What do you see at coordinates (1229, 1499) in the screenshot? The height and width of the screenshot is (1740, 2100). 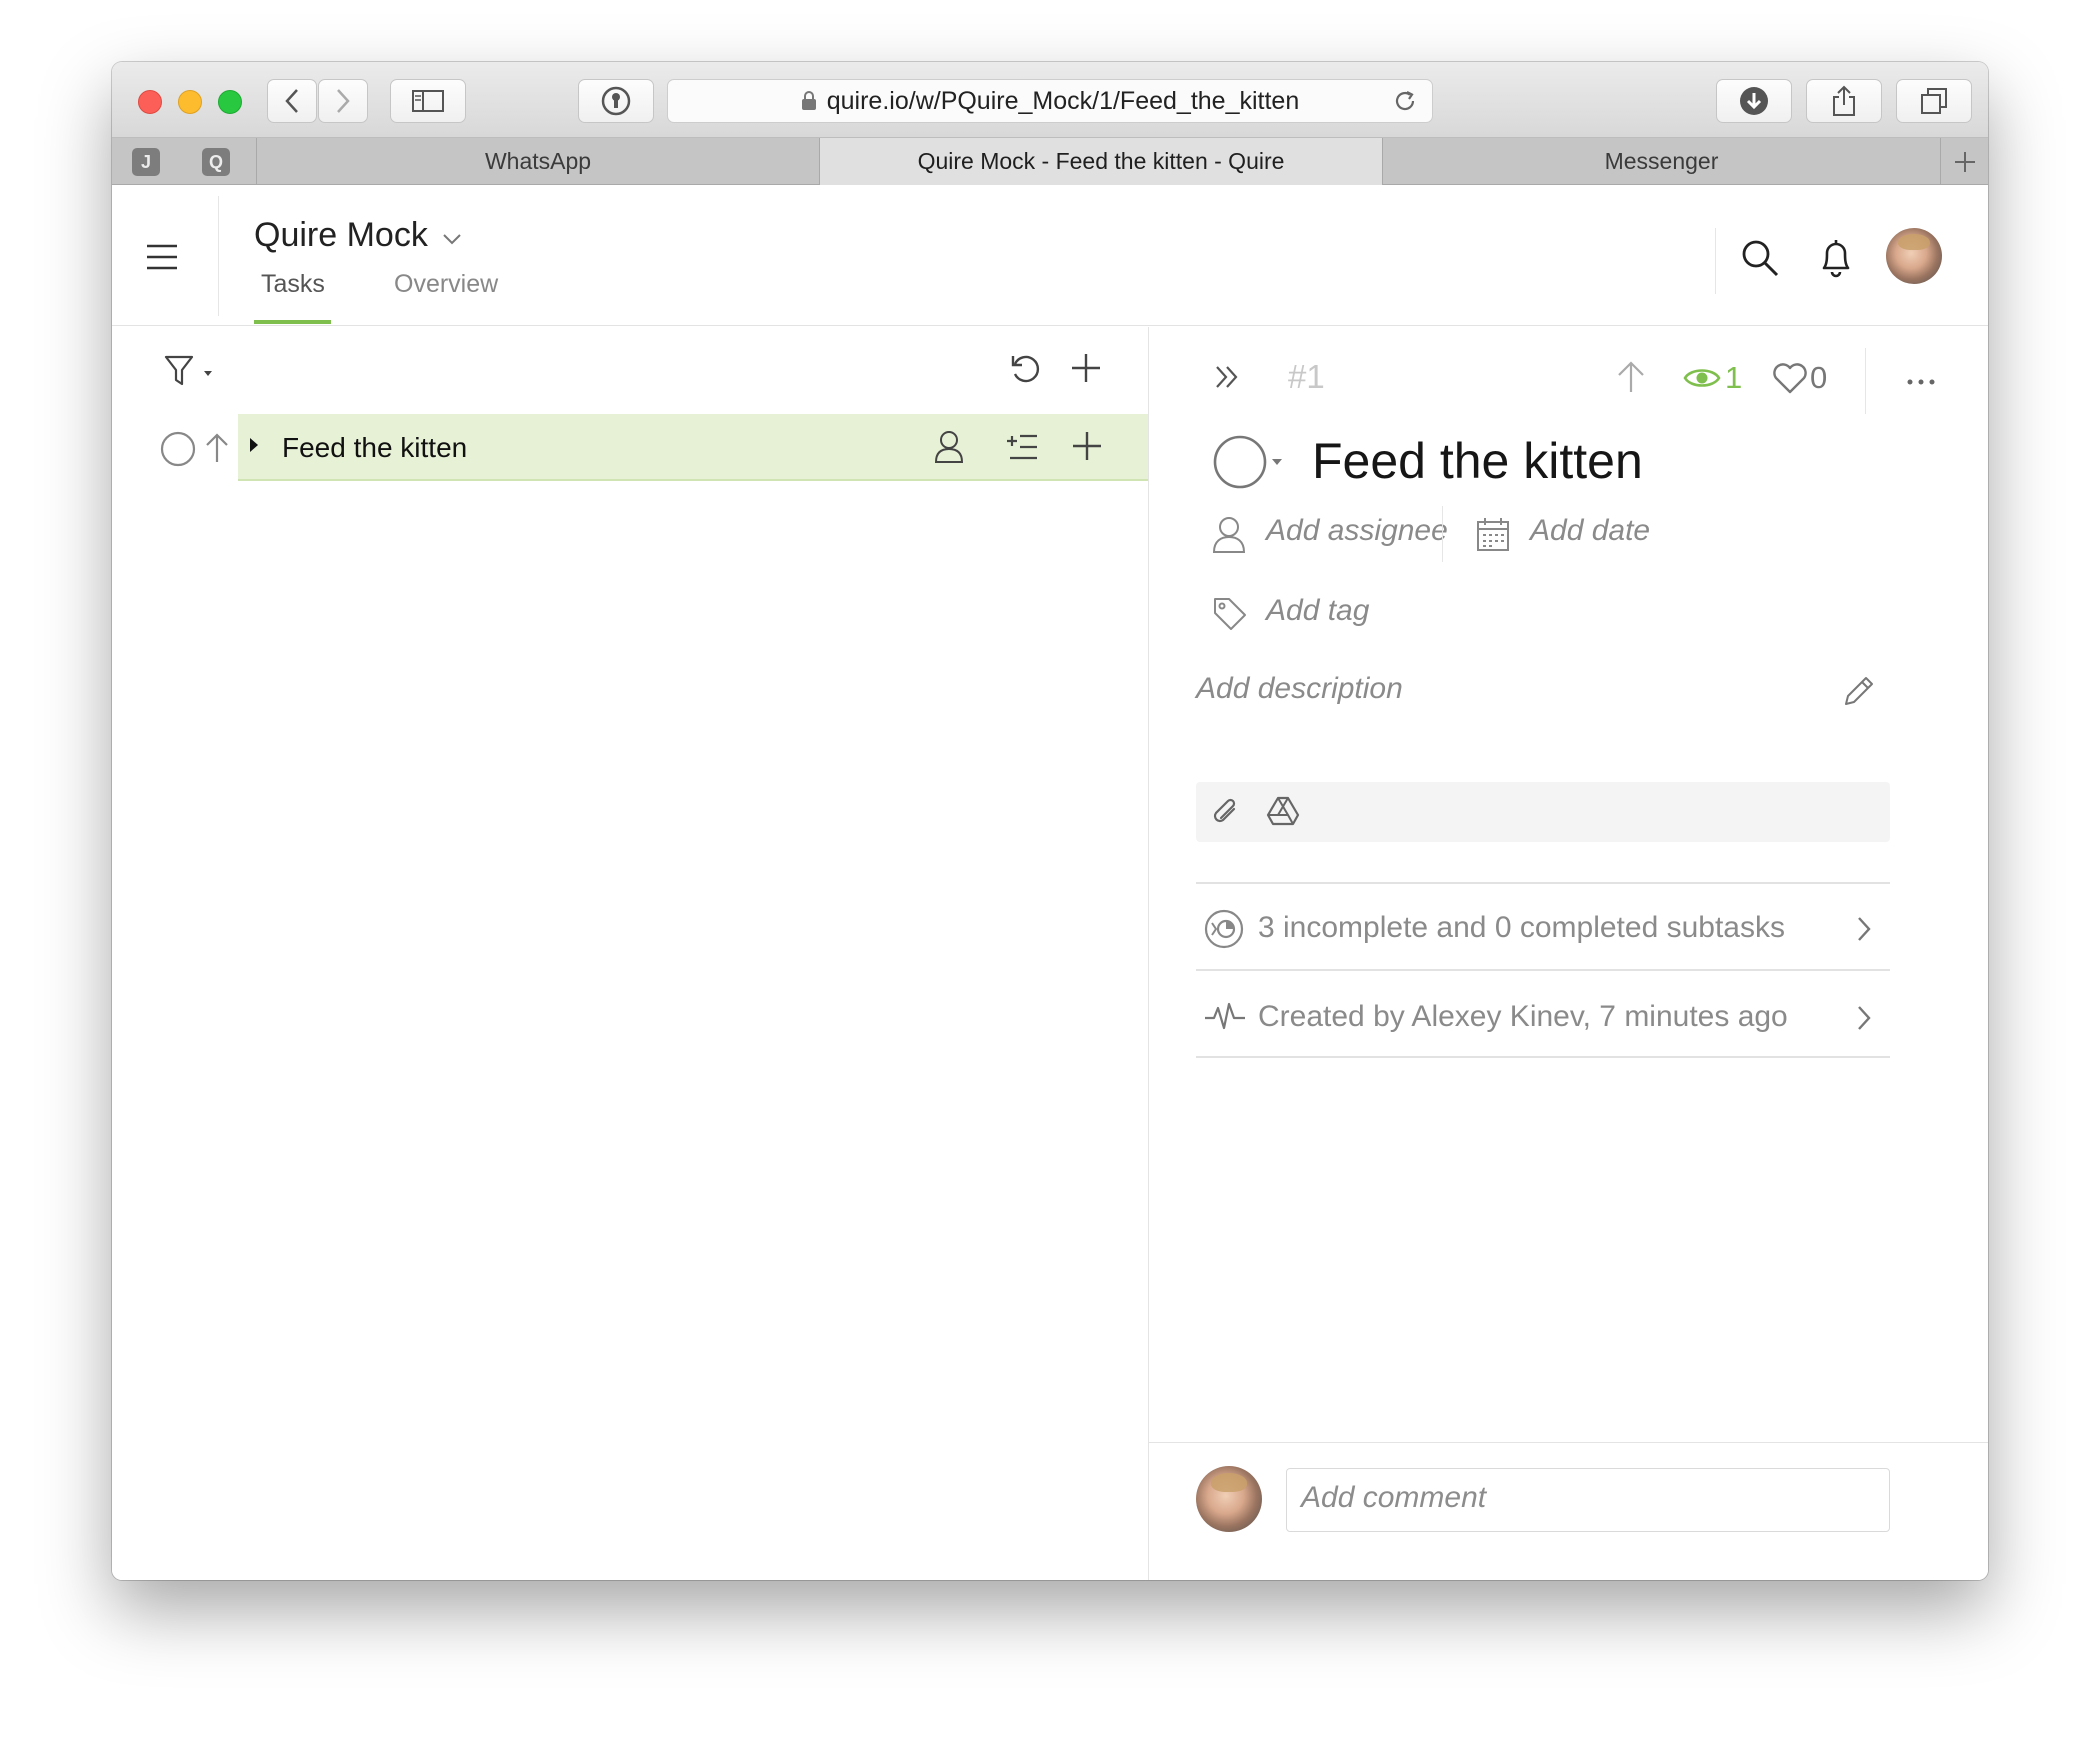 I see `commenter-avatar` at bounding box center [1229, 1499].